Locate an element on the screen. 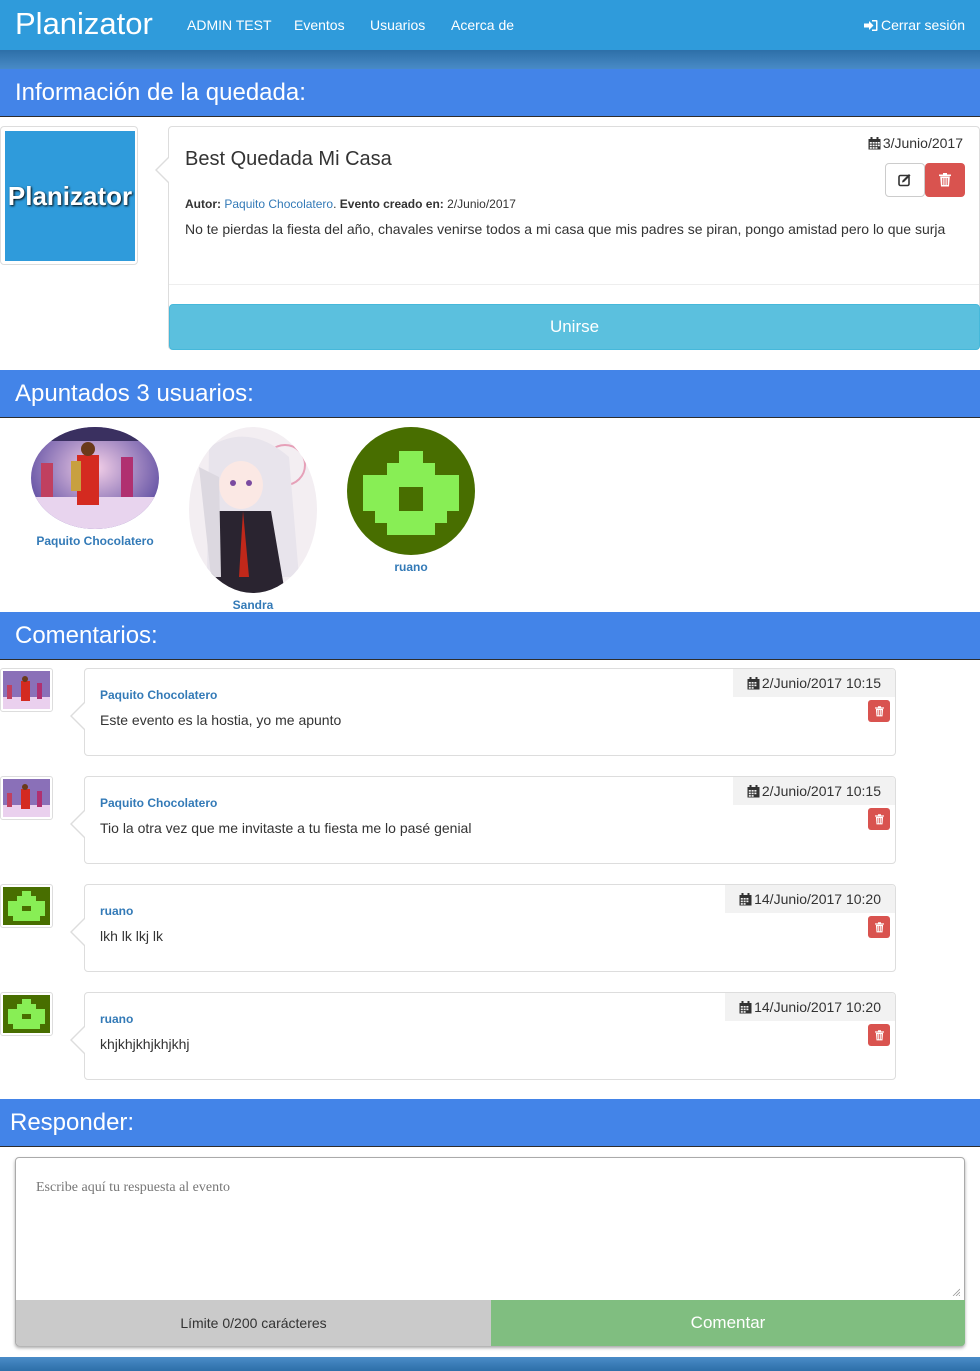 The image size is (980, 1371). comment-text: khjkhjkhjkhjkhj is located at coordinates (145, 1044).